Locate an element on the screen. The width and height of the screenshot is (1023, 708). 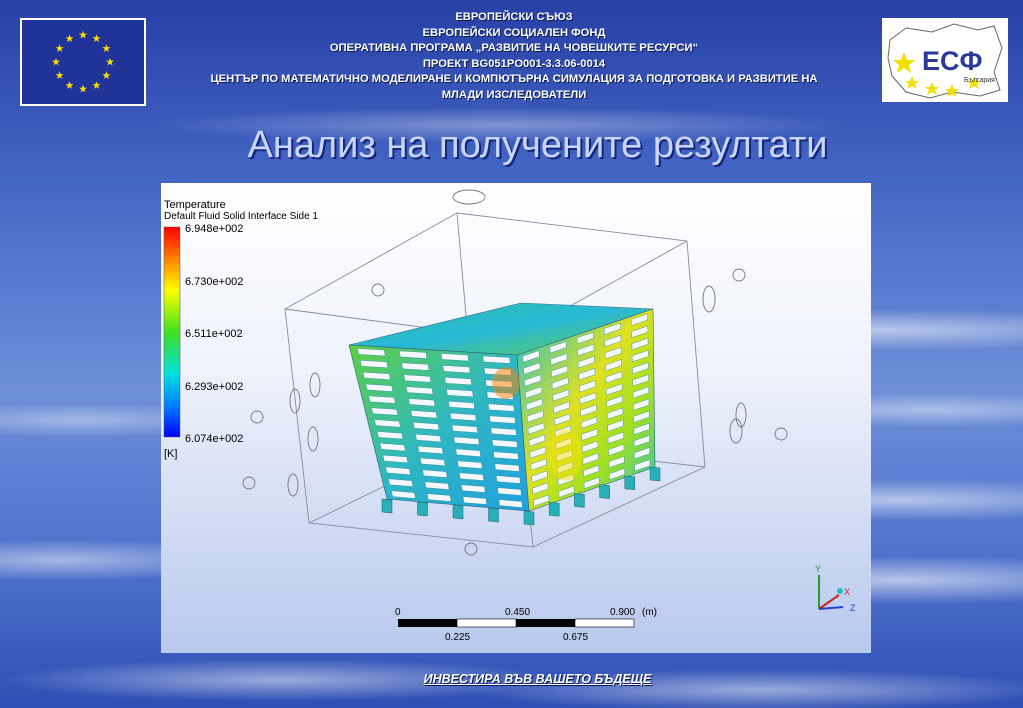
legend-subtitle: Default Fluid Solid Interface Side 1 is located at coordinates (241, 216).